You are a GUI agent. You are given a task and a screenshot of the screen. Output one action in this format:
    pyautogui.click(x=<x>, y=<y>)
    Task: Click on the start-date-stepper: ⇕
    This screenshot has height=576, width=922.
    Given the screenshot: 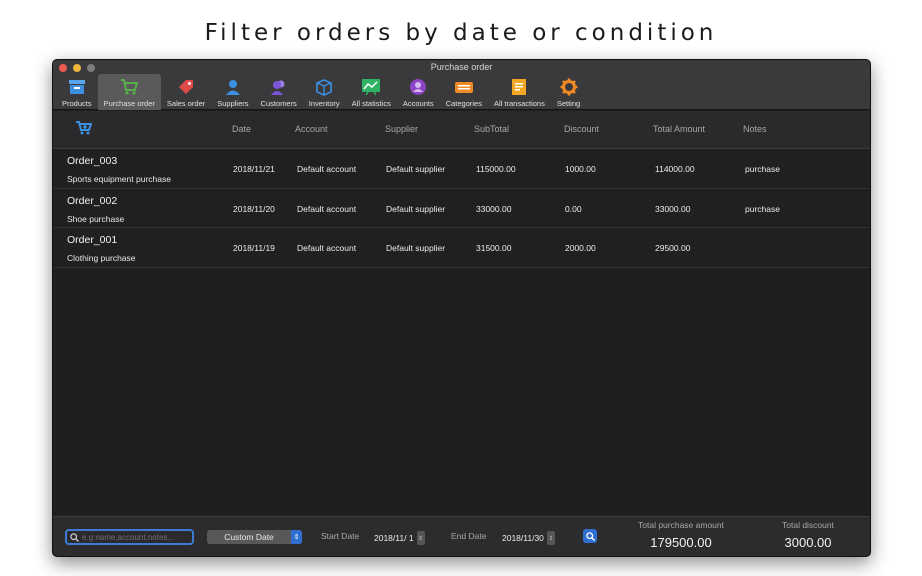 What is the action you would take?
    pyautogui.click(x=420, y=538)
    